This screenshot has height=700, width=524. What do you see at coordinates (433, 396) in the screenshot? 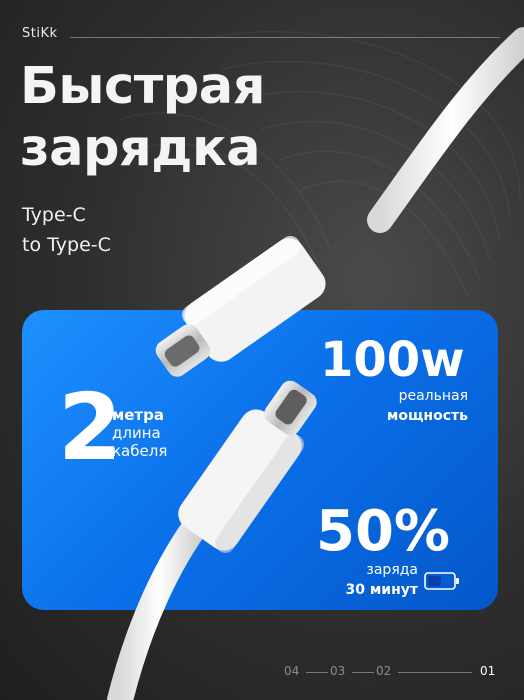
I see `power-line-1: реальная` at bounding box center [433, 396].